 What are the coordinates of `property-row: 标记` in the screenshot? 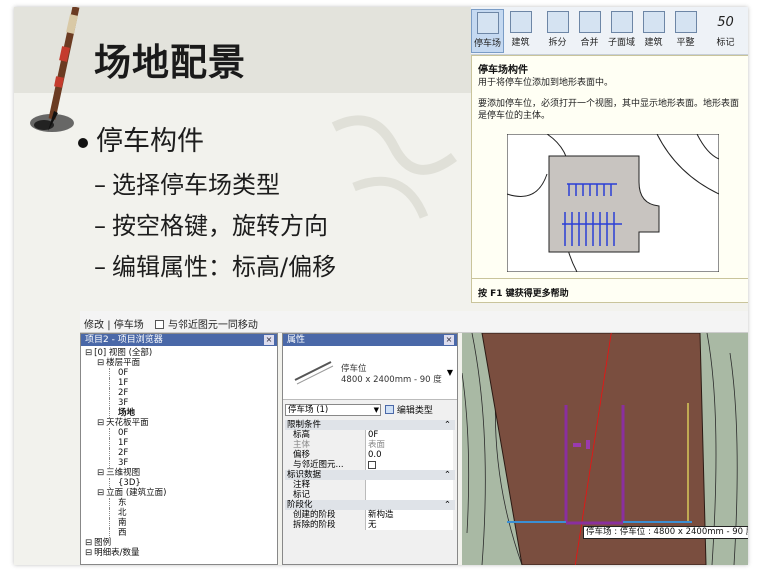 It's located at (370, 495).